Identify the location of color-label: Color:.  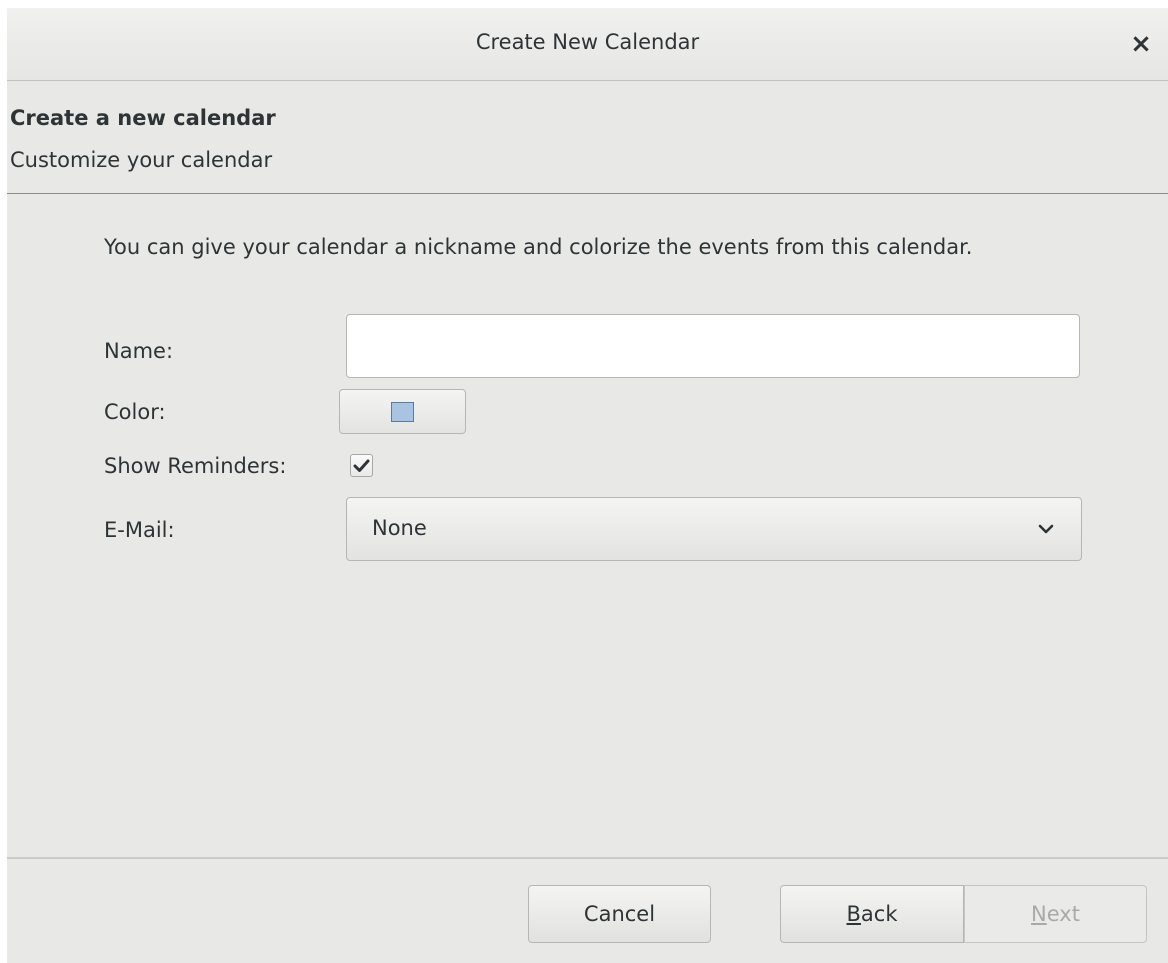
(135, 412).